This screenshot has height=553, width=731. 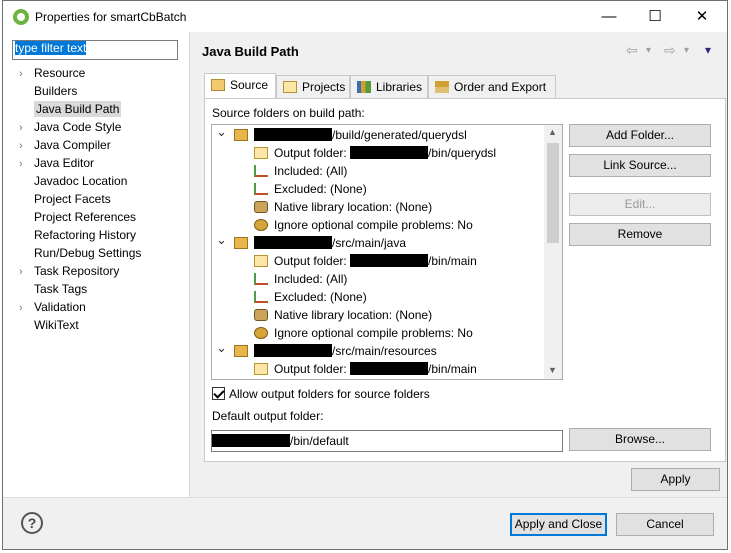 I want to click on tab-projects-label: Projects, so click(x=324, y=87).